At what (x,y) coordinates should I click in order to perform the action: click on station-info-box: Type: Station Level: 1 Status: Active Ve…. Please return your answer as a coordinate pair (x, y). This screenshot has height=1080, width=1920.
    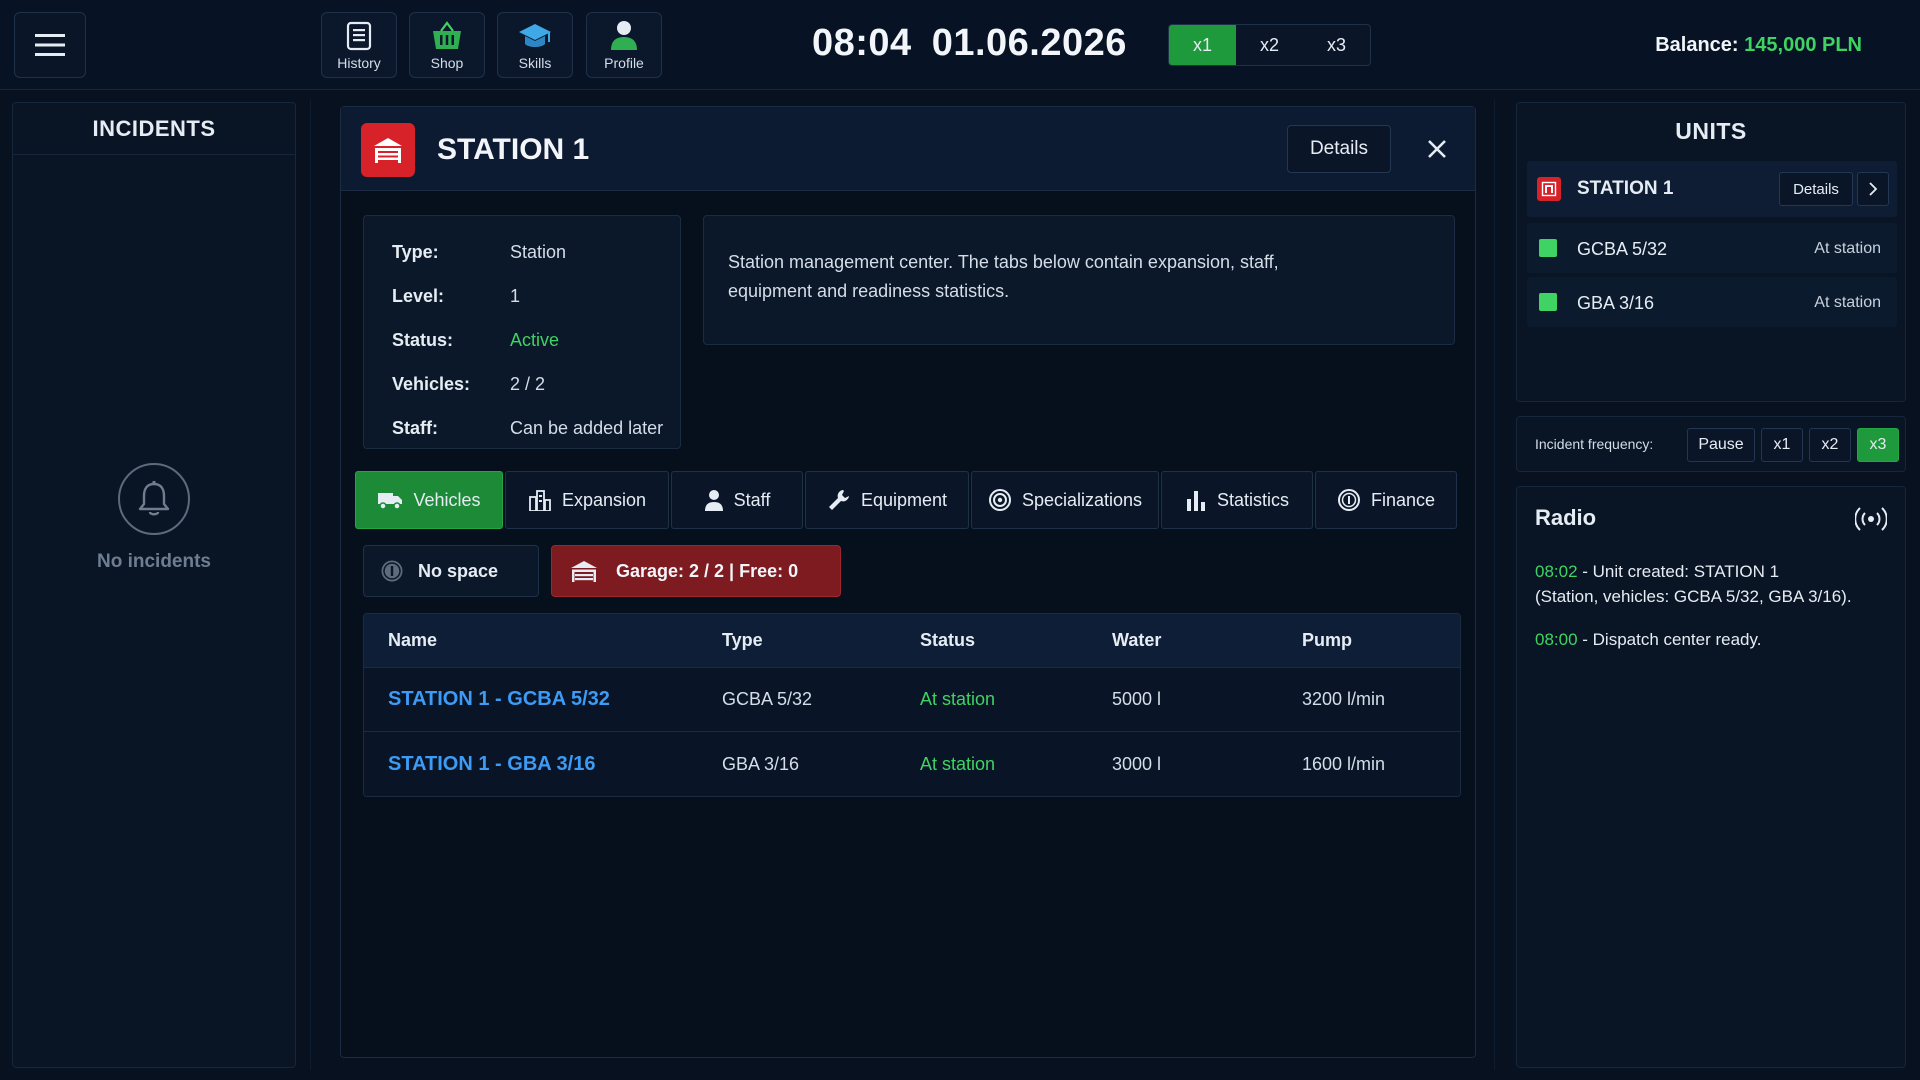
    Looking at the image, I should click on (522, 332).